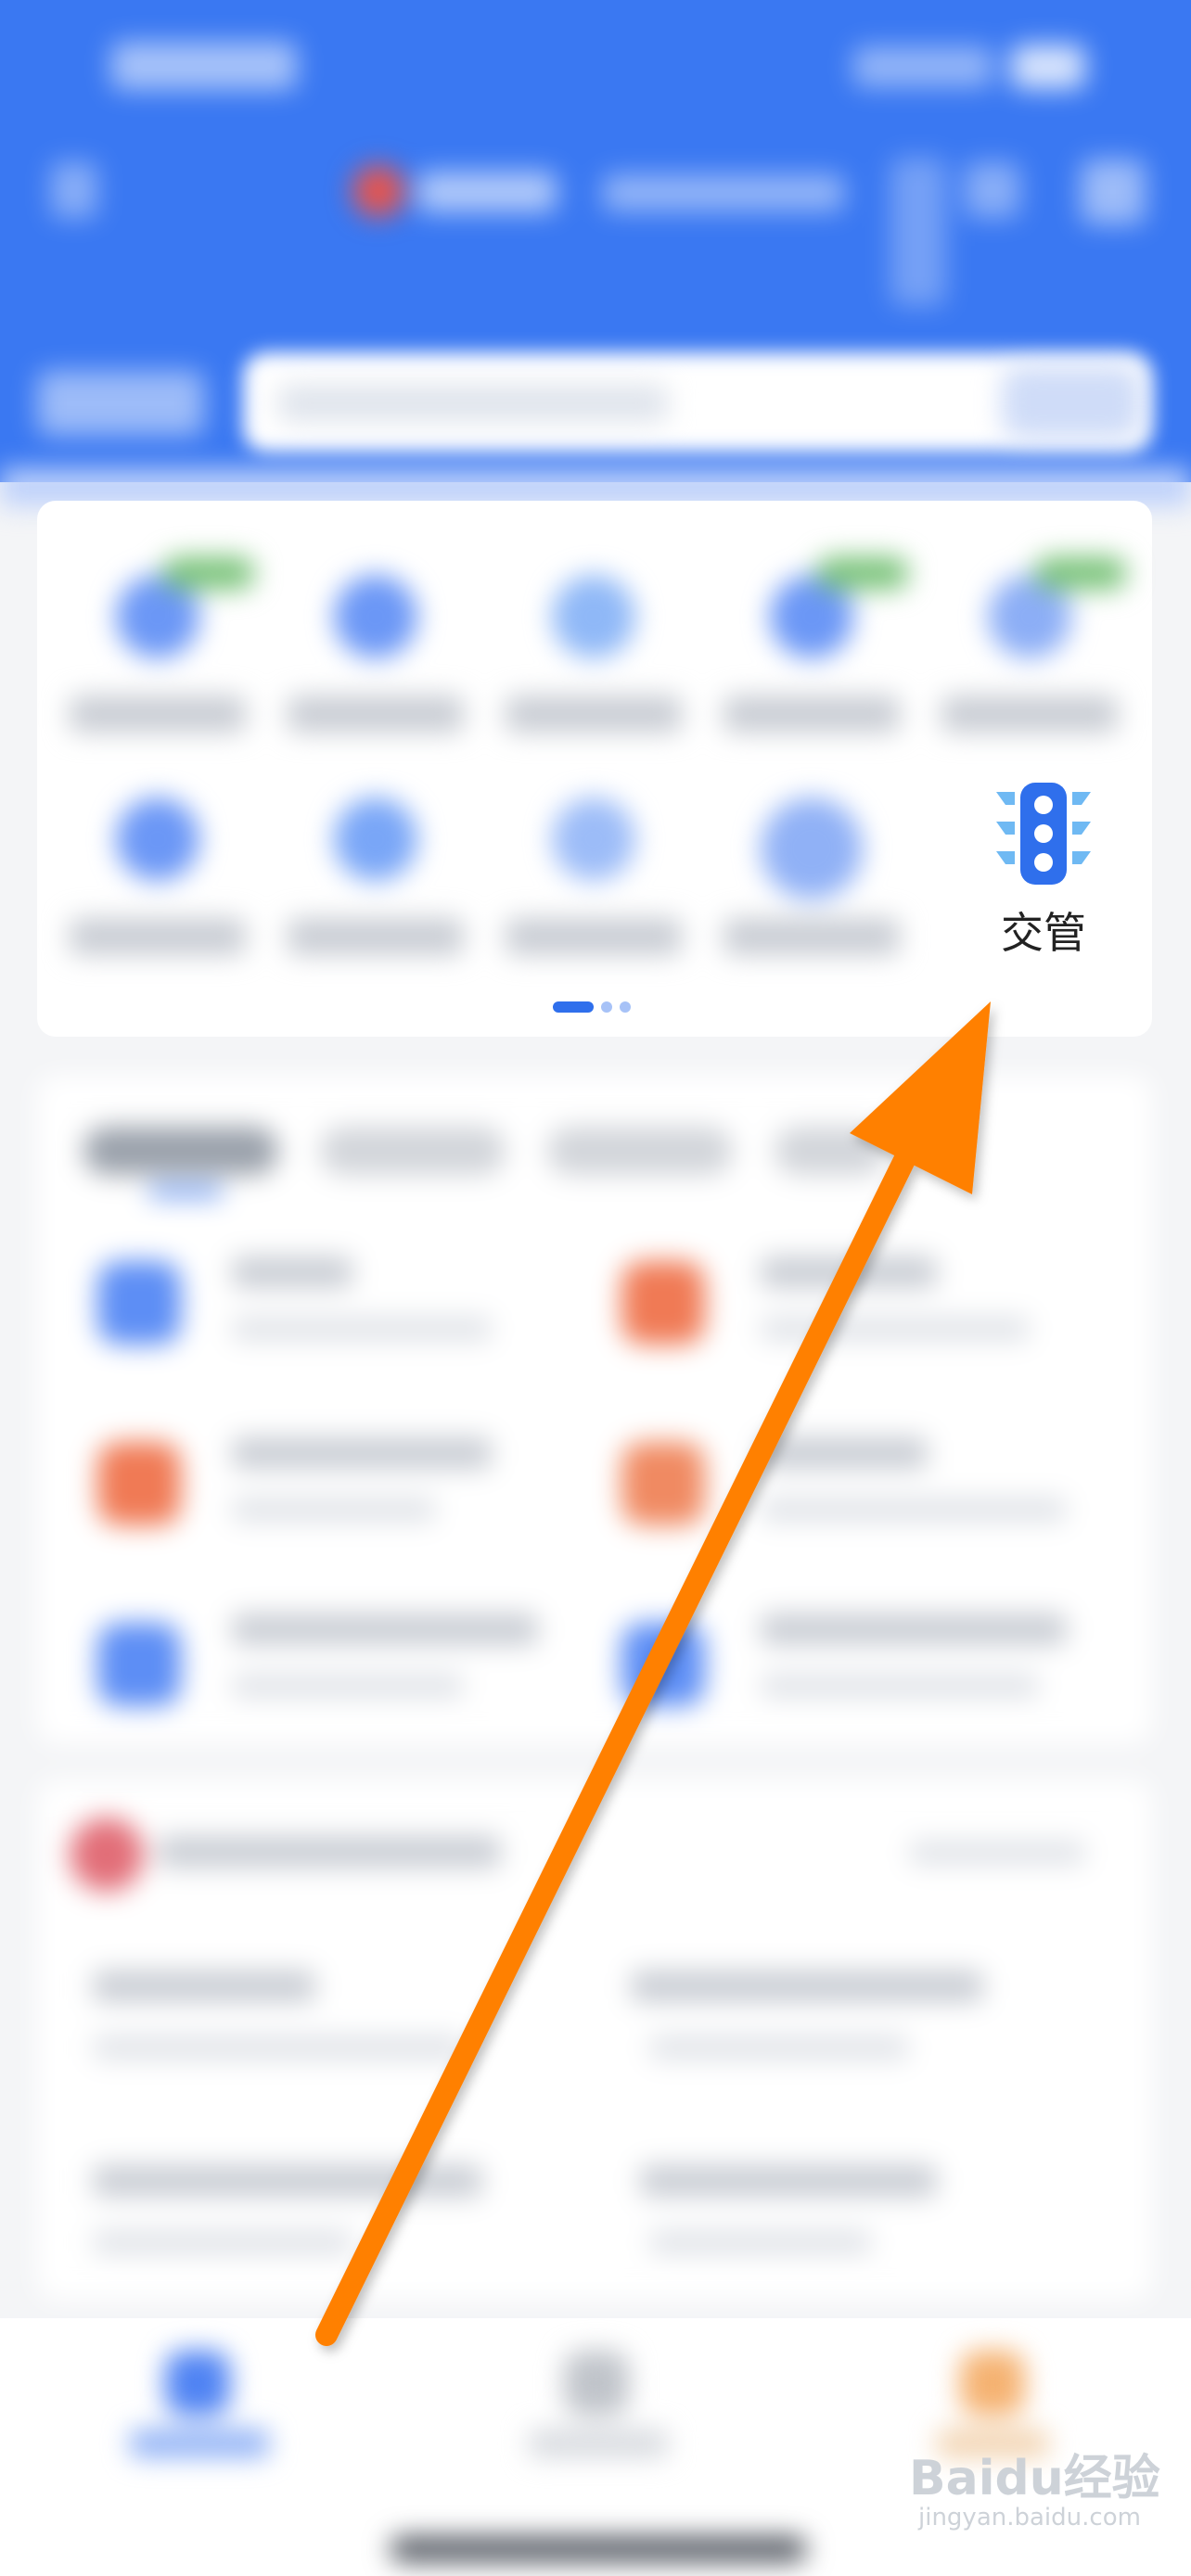 The image size is (1191, 2576). Describe the element at coordinates (598, 2443) in the screenshot. I see `tab-label` at that location.